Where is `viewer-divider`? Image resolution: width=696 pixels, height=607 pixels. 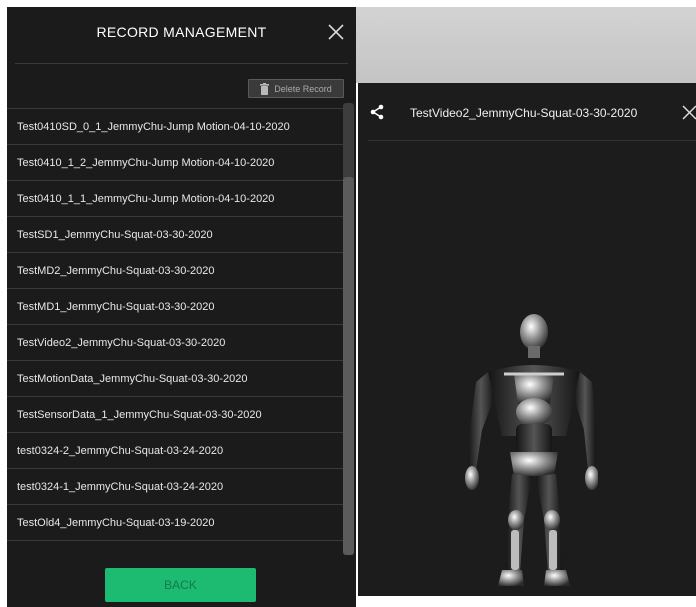 viewer-divider is located at coordinates (532, 140).